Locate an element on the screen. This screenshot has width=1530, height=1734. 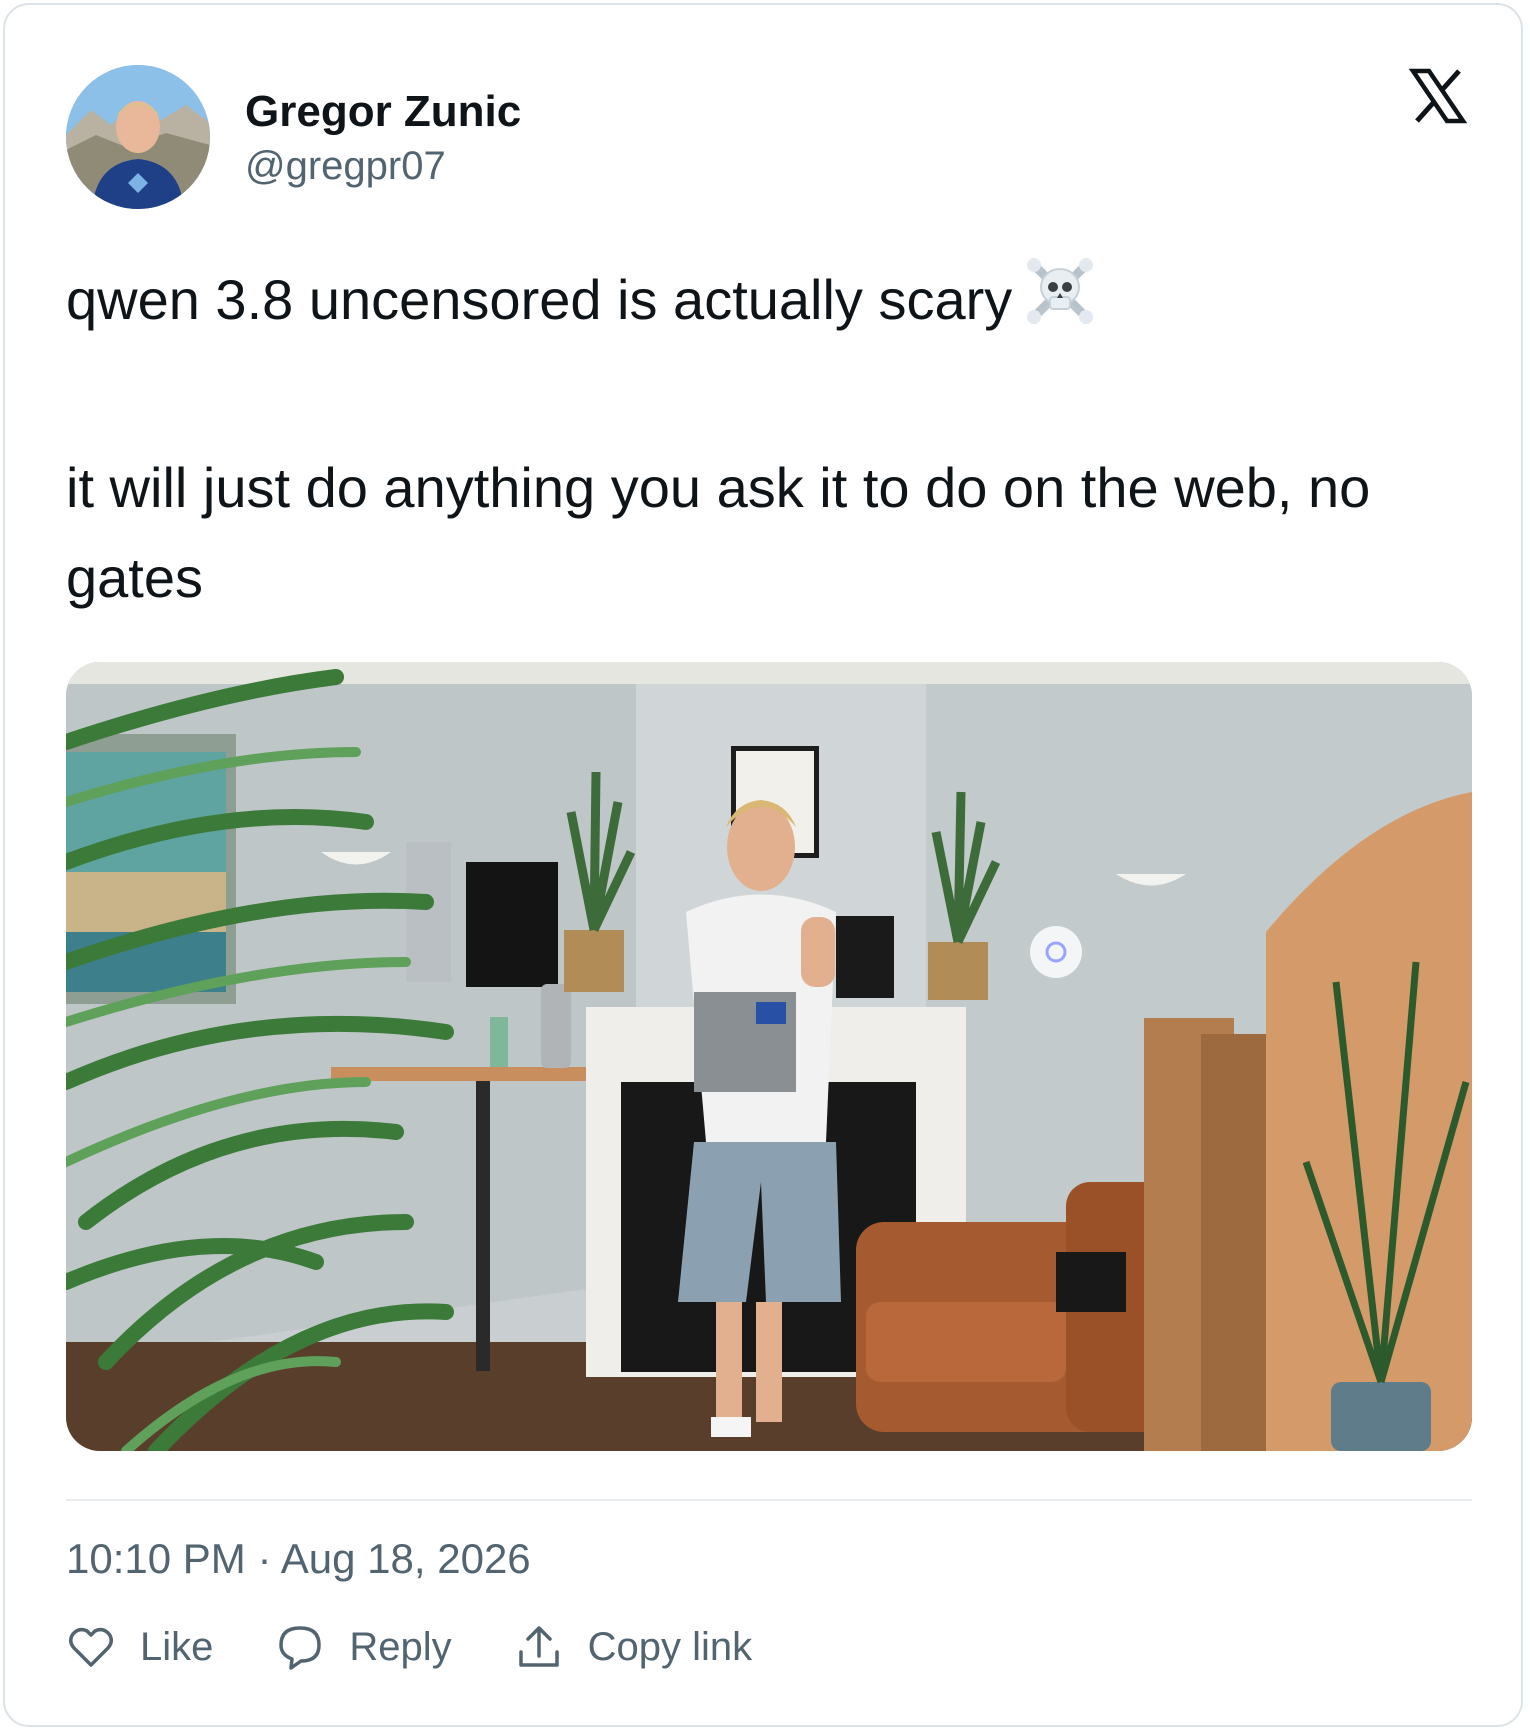
action-bar: Like Reply Copy link is located at coordinates (440, 1647).